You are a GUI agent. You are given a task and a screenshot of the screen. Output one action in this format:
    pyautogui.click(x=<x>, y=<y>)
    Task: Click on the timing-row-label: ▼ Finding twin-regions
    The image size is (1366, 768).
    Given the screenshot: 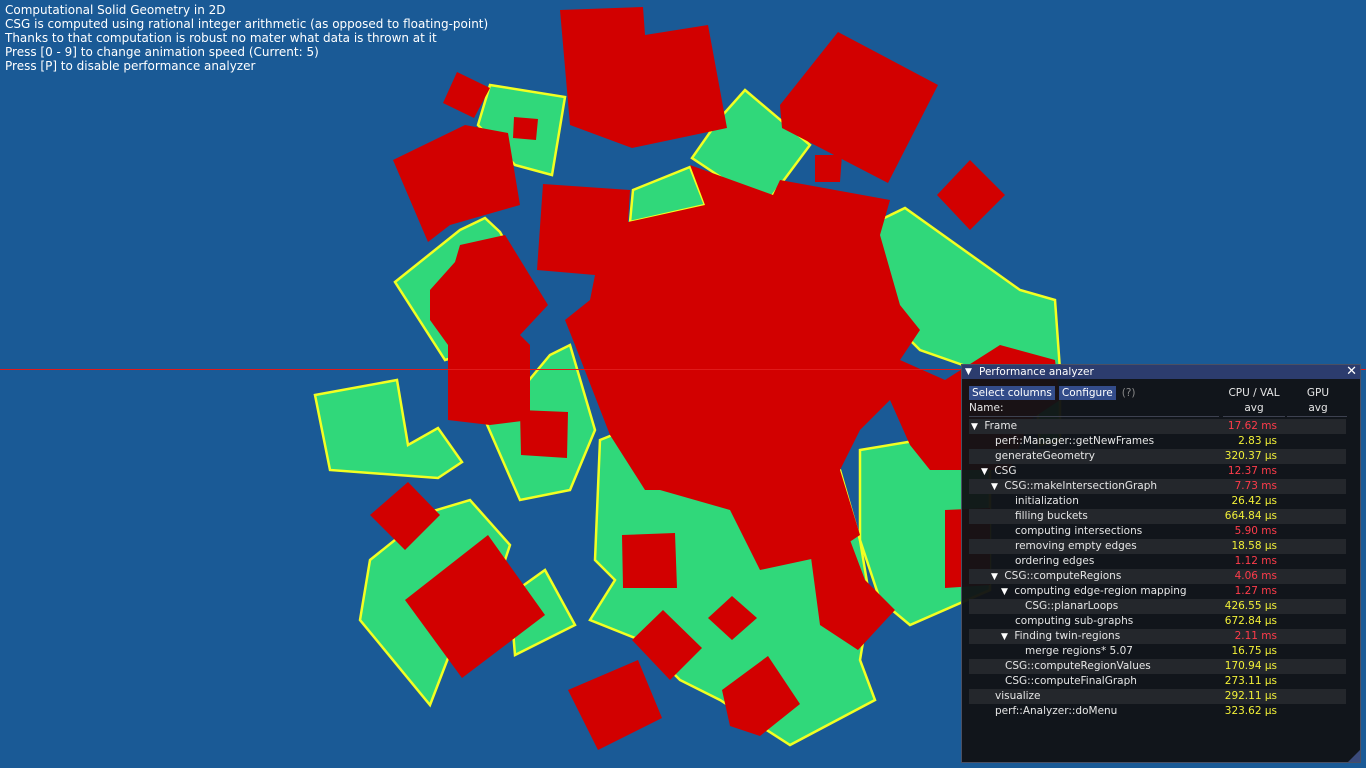 What is the action you would take?
    pyautogui.click(x=1060, y=637)
    